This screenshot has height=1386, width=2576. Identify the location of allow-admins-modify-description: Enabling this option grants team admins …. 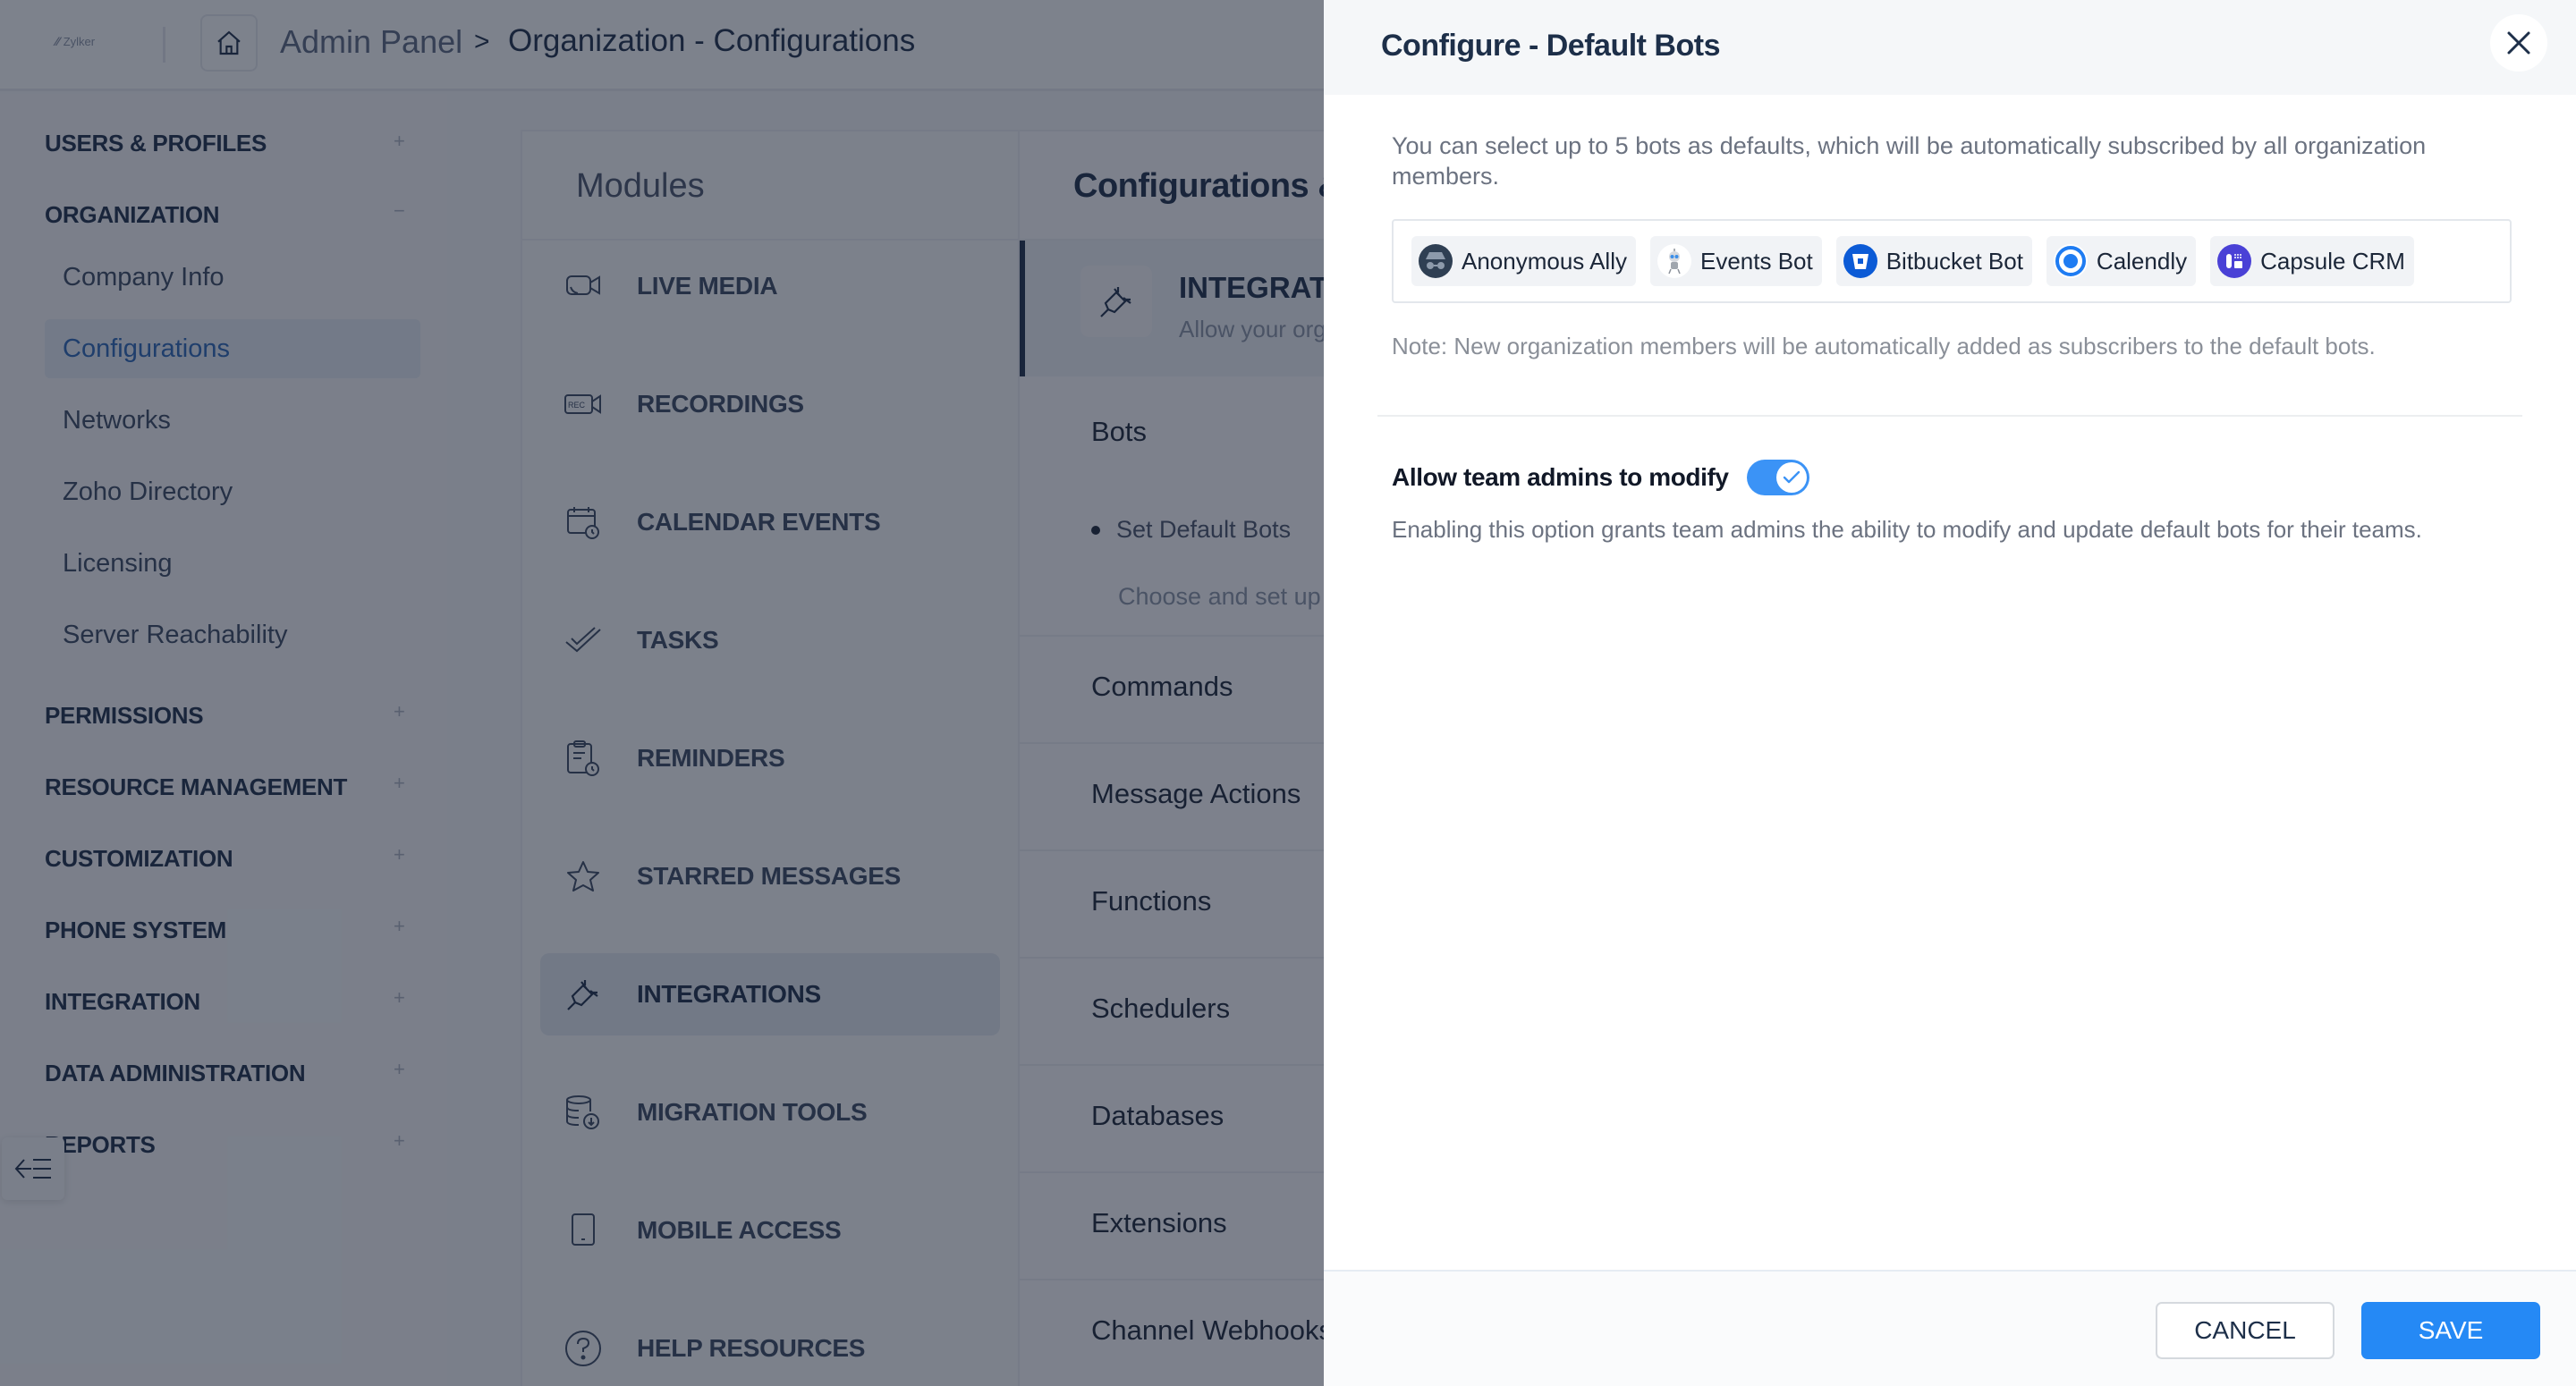
(1907, 529).